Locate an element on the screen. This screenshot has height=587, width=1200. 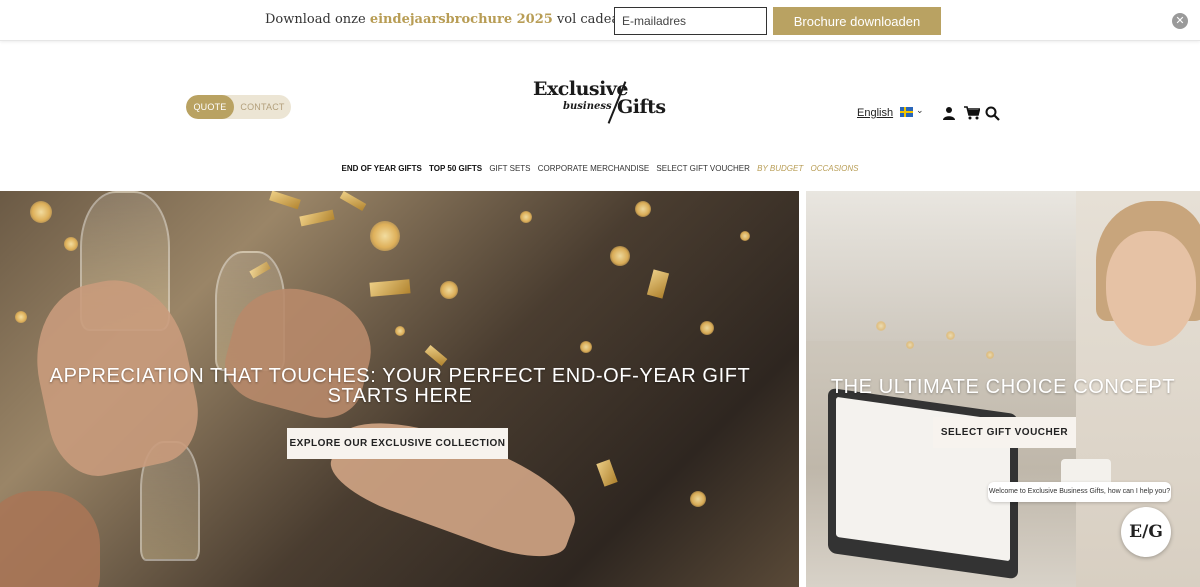
site-logo: Exclusive business Gifts is located at coordinates (603, 102).